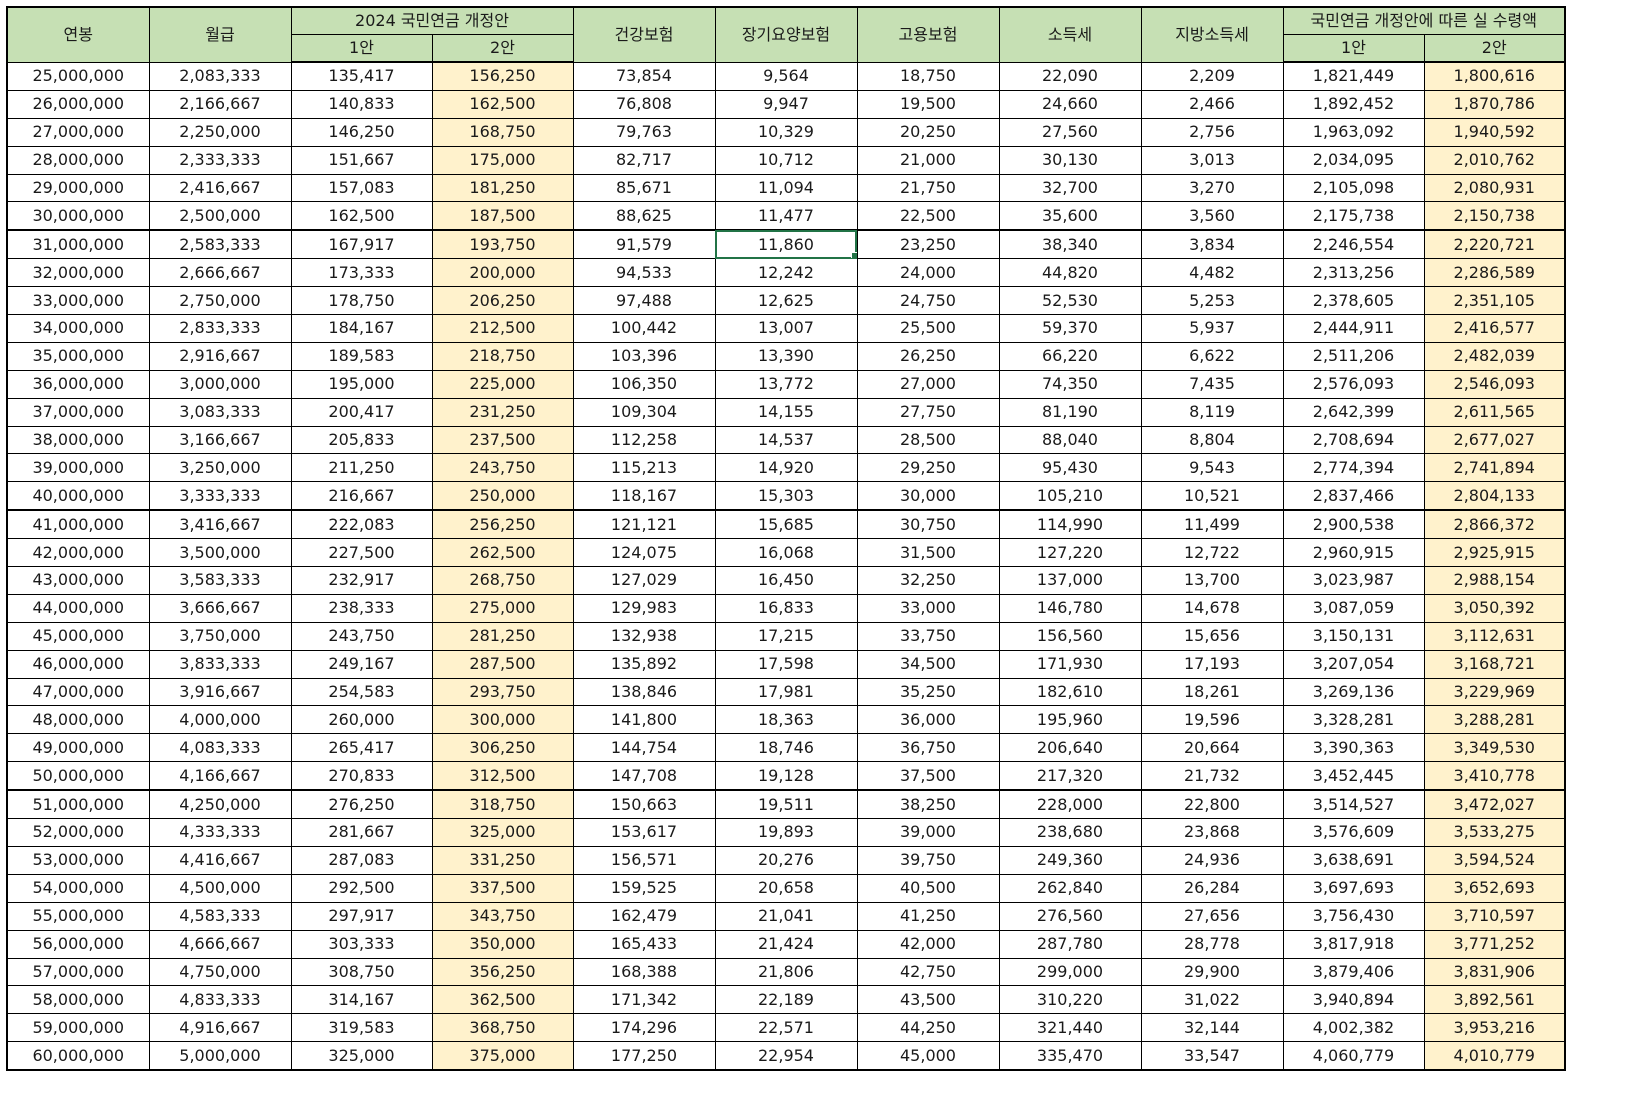  What do you see at coordinates (78, 301) in the screenshot?
I see `cell-salary: 33,000,000` at bounding box center [78, 301].